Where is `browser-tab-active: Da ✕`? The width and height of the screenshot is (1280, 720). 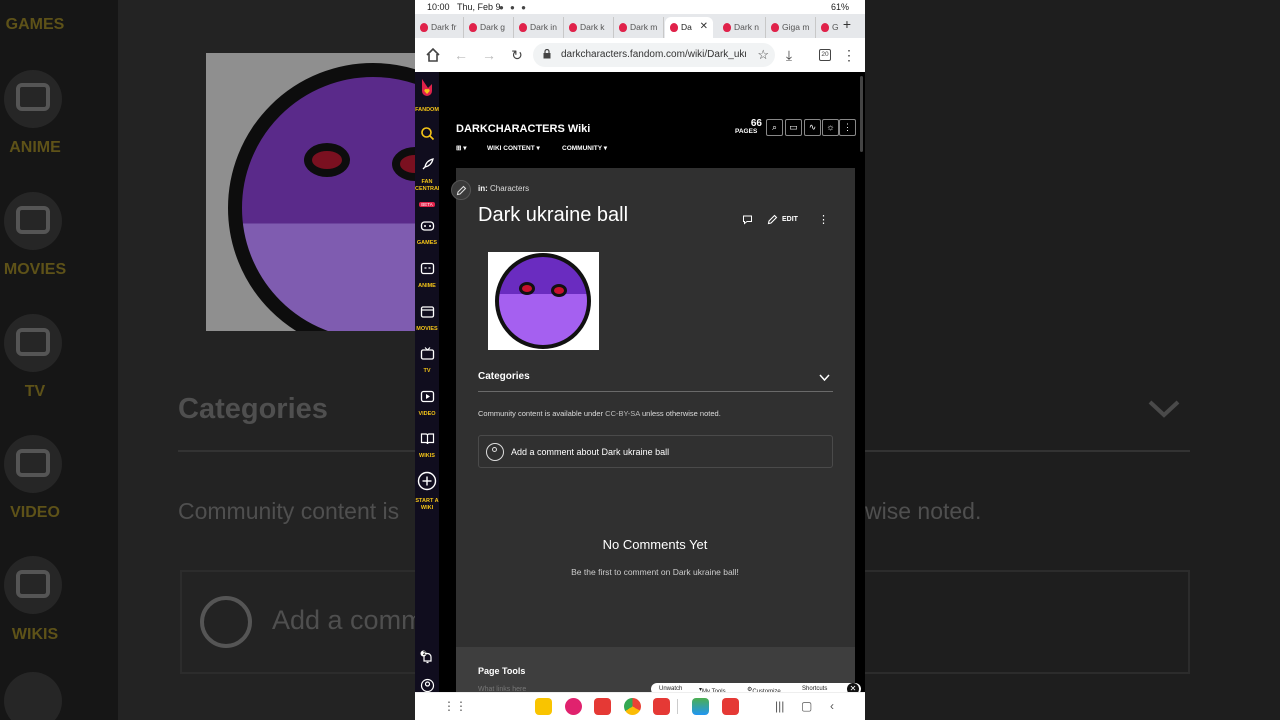 browser-tab-active: Da ✕ is located at coordinates (689, 27).